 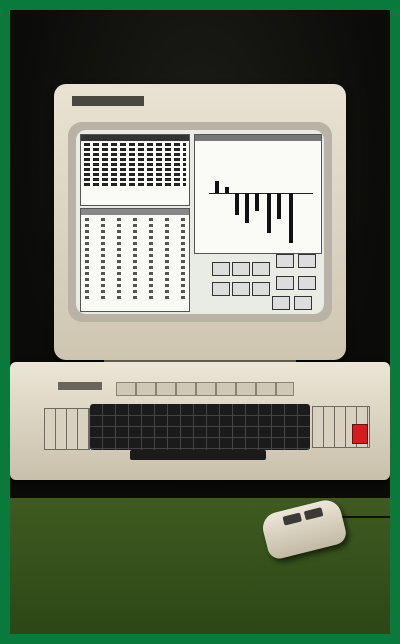 I want to click on chart-window, so click(x=258, y=194).